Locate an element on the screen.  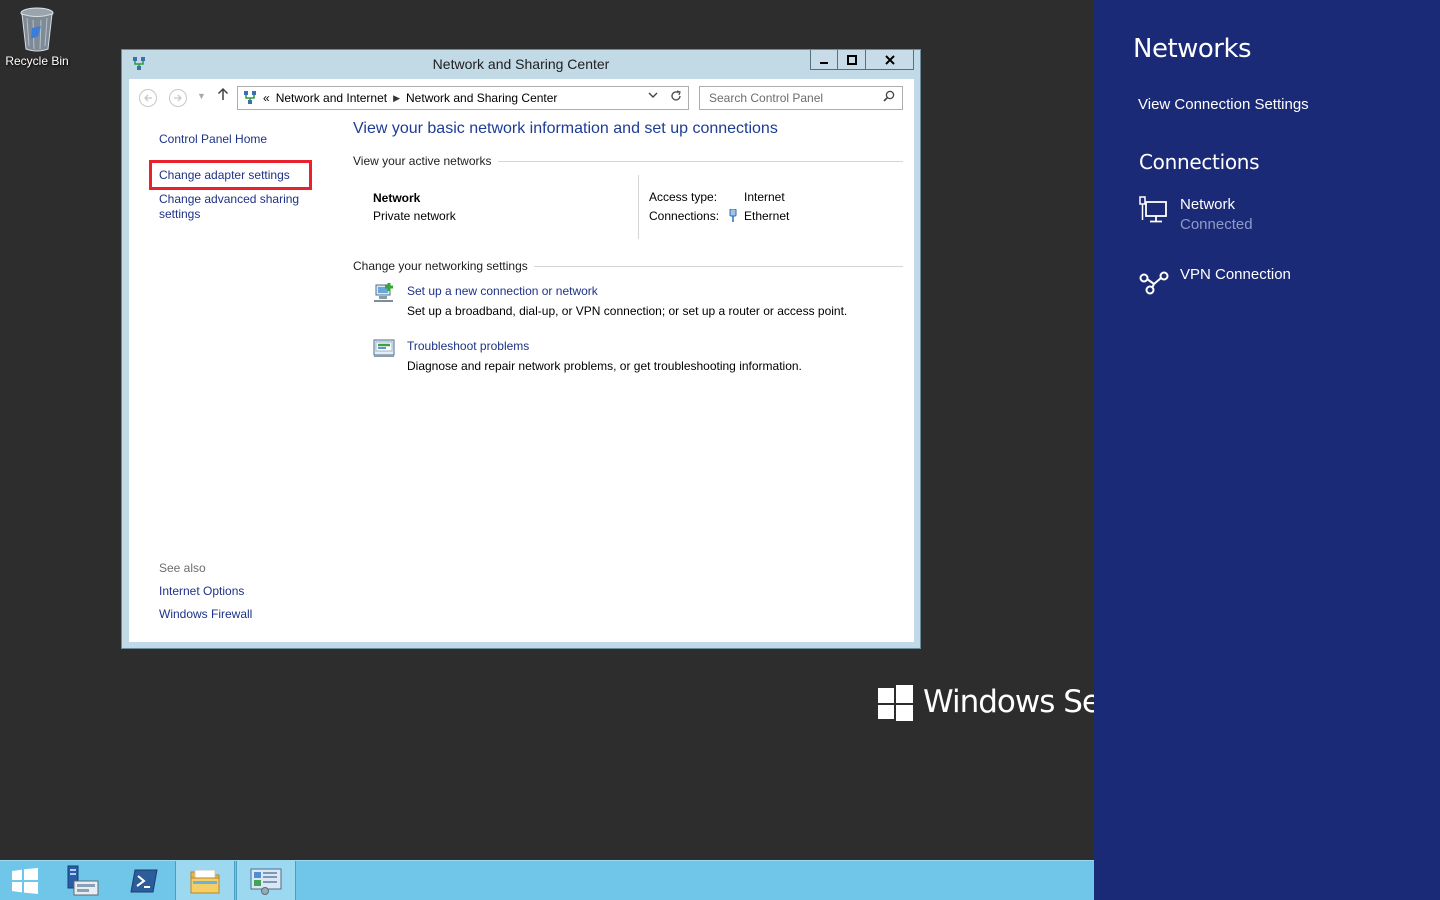
forward-button is located at coordinates (178, 98).